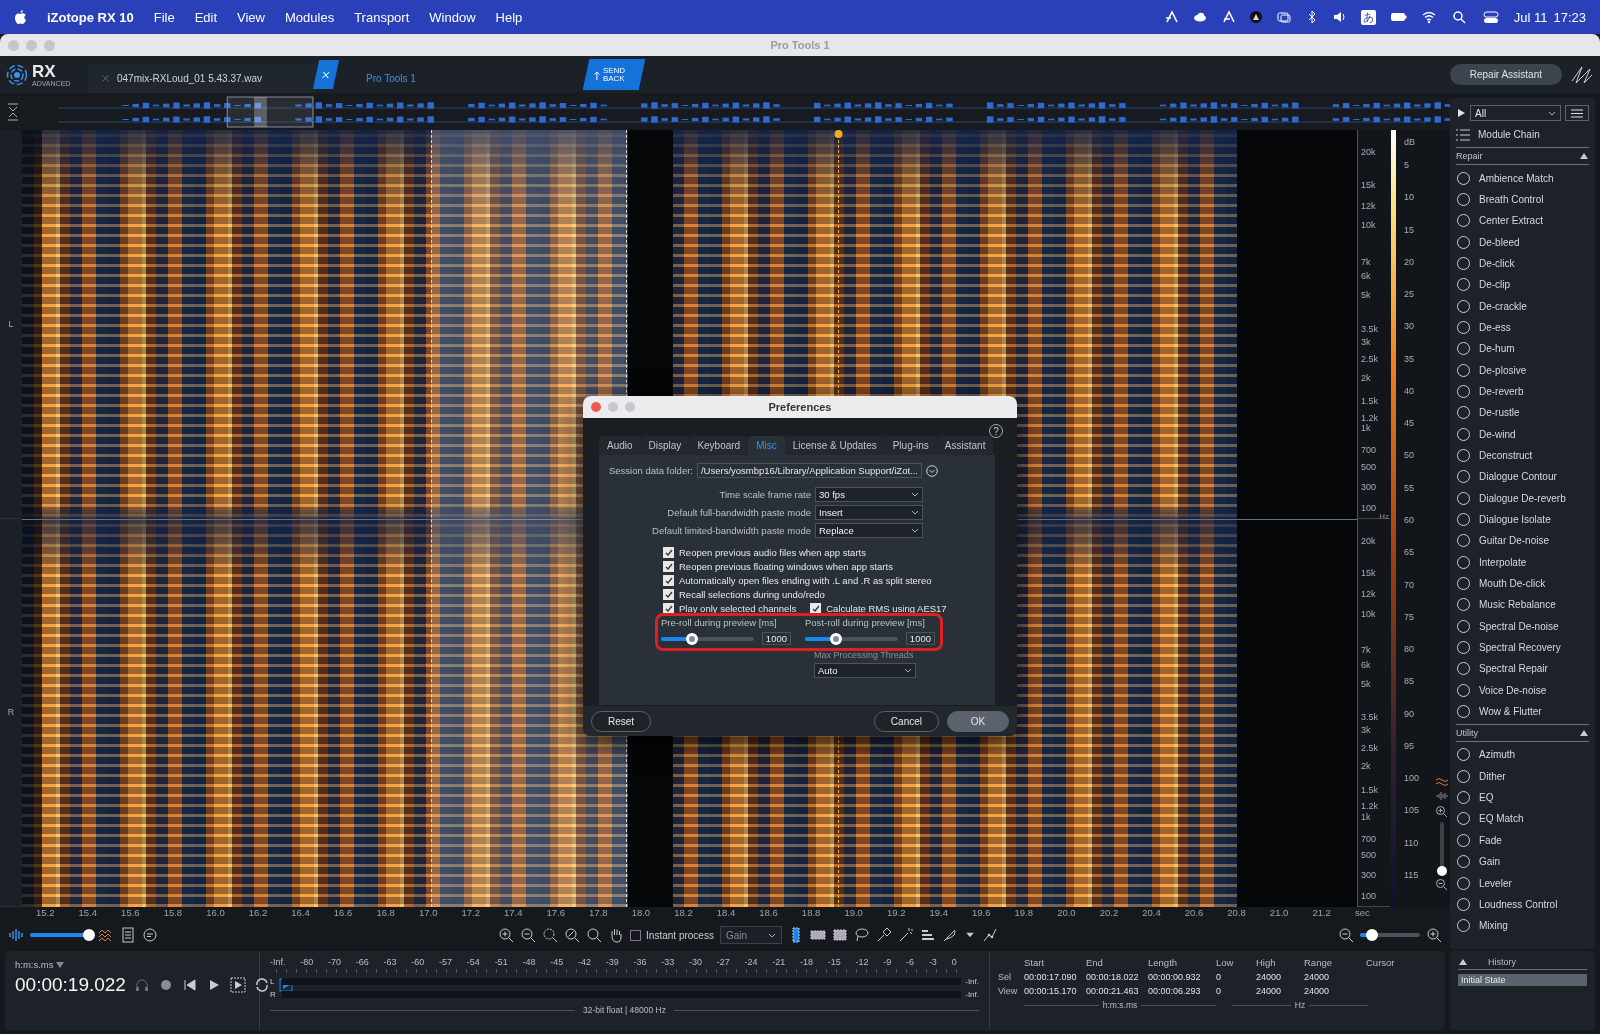 This screenshot has width=1600, height=1034. I want to click on collapse-triangle-icon, so click(1463, 962).